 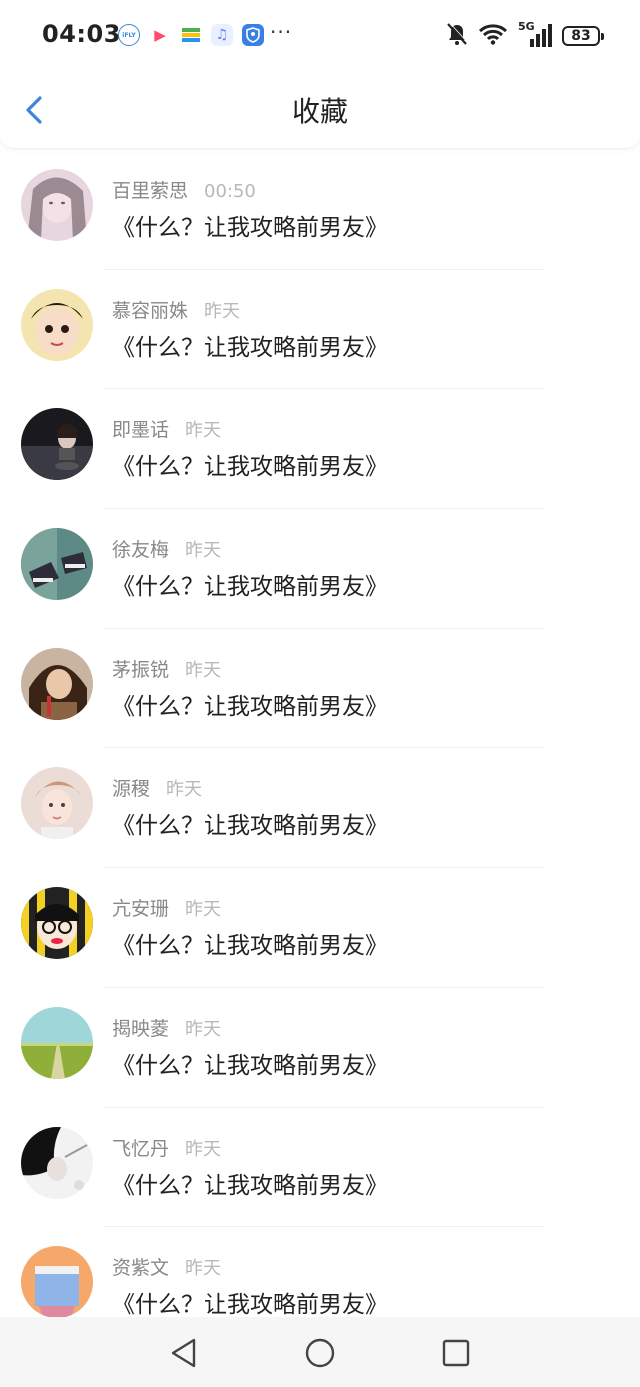 What do you see at coordinates (150, 191) in the screenshot?
I see `author-name: 百里萦思` at bounding box center [150, 191].